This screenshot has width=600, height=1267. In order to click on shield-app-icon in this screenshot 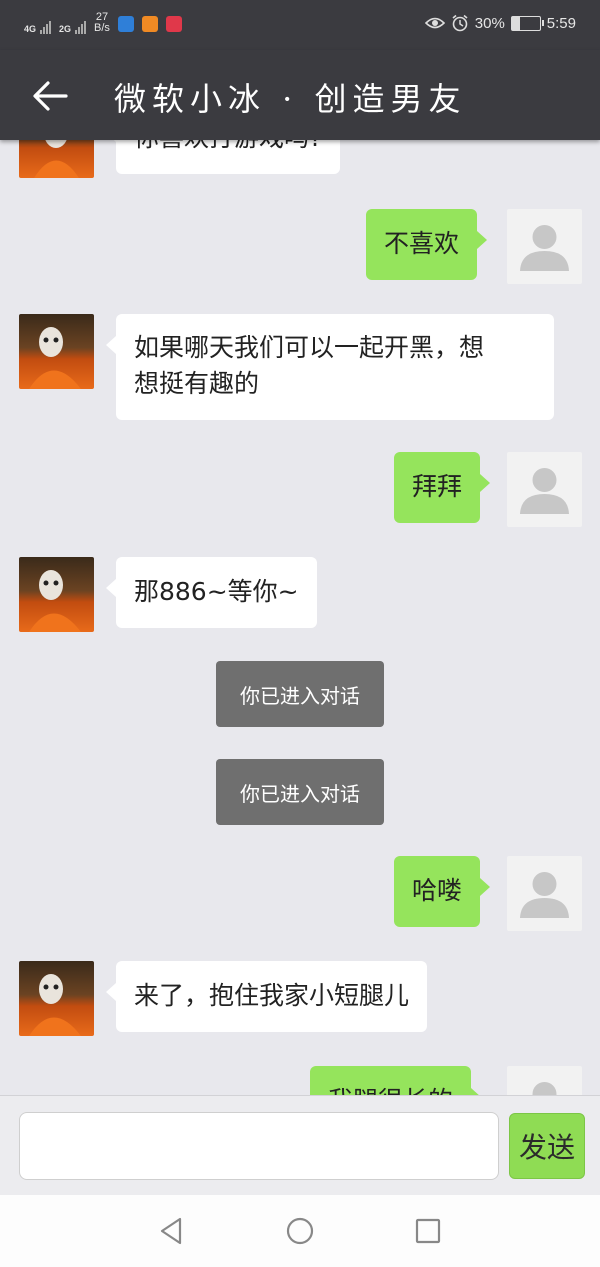, I will do `click(125, 24)`.